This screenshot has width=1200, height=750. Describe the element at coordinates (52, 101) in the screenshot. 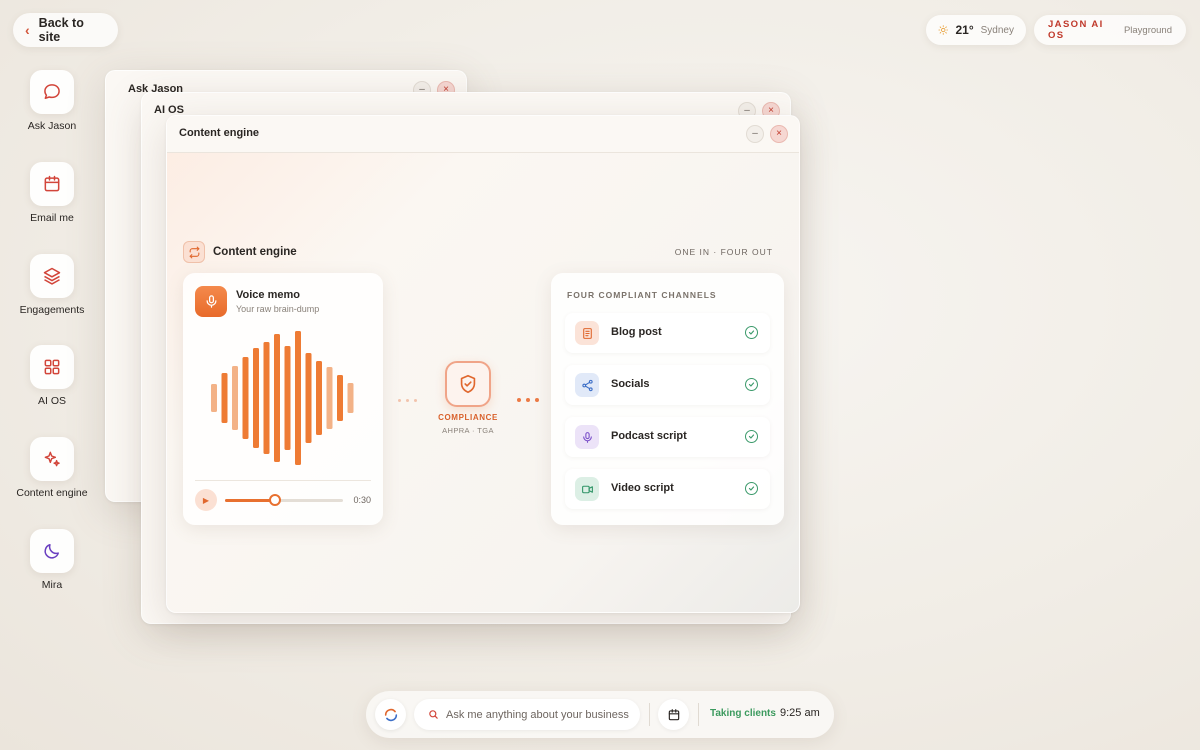

I see `desktop-icon-ask-jason: Ask Jason` at that location.